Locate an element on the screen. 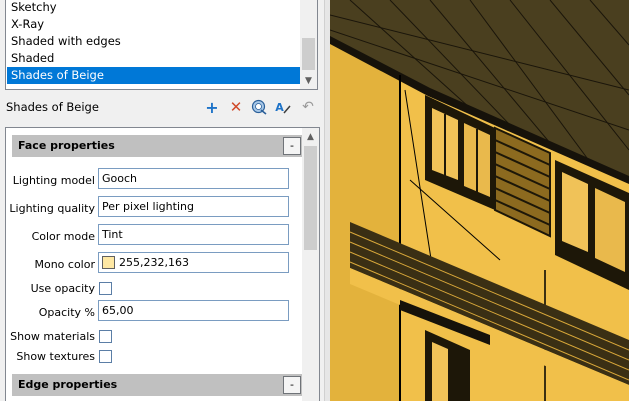 The image size is (629, 401). delete-icon: ✕ is located at coordinates (236, 107).